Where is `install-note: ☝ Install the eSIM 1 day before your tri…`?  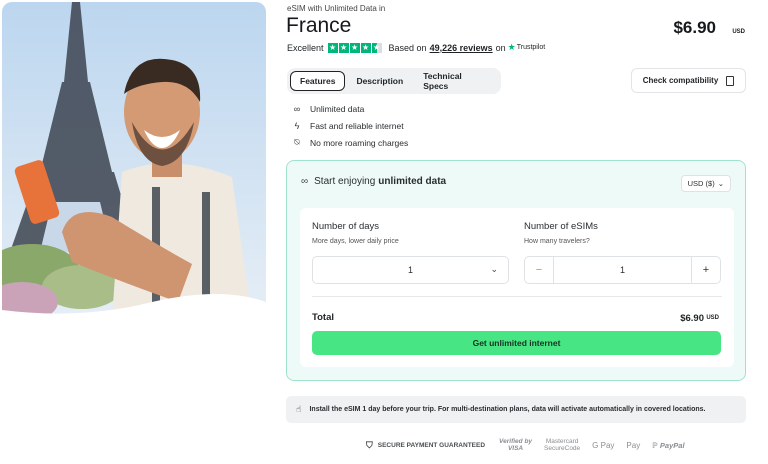 install-note: ☝ Install the eSIM 1 day before your tri… is located at coordinates (516, 409).